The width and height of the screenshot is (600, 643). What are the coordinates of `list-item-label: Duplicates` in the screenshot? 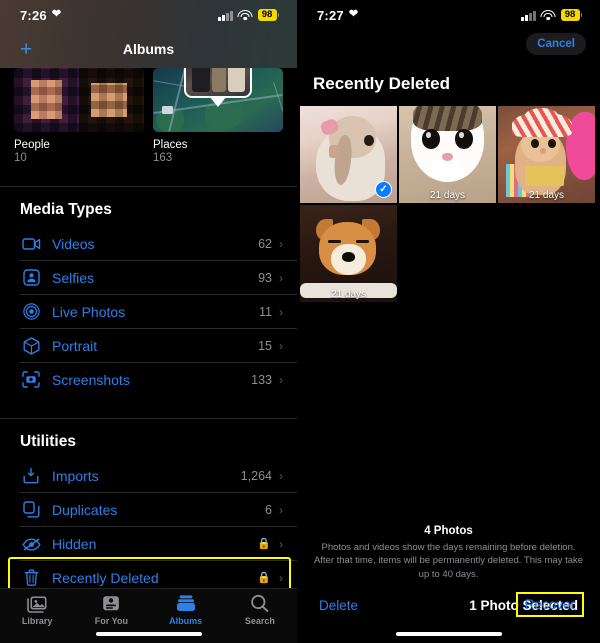 It's located at (85, 509).